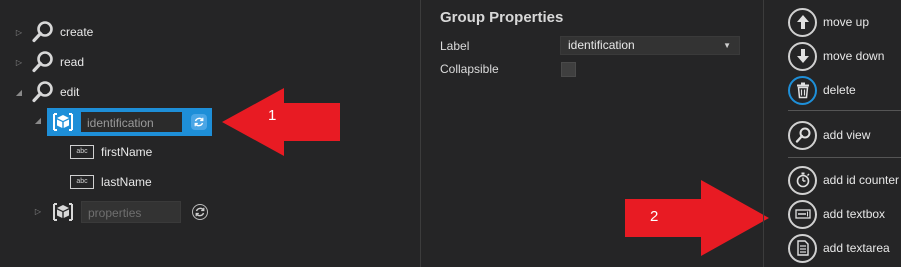 This screenshot has height=267, width=901. Describe the element at coordinates (70, 92) in the screenshot. I see `tree-item-label: edit` at that location.